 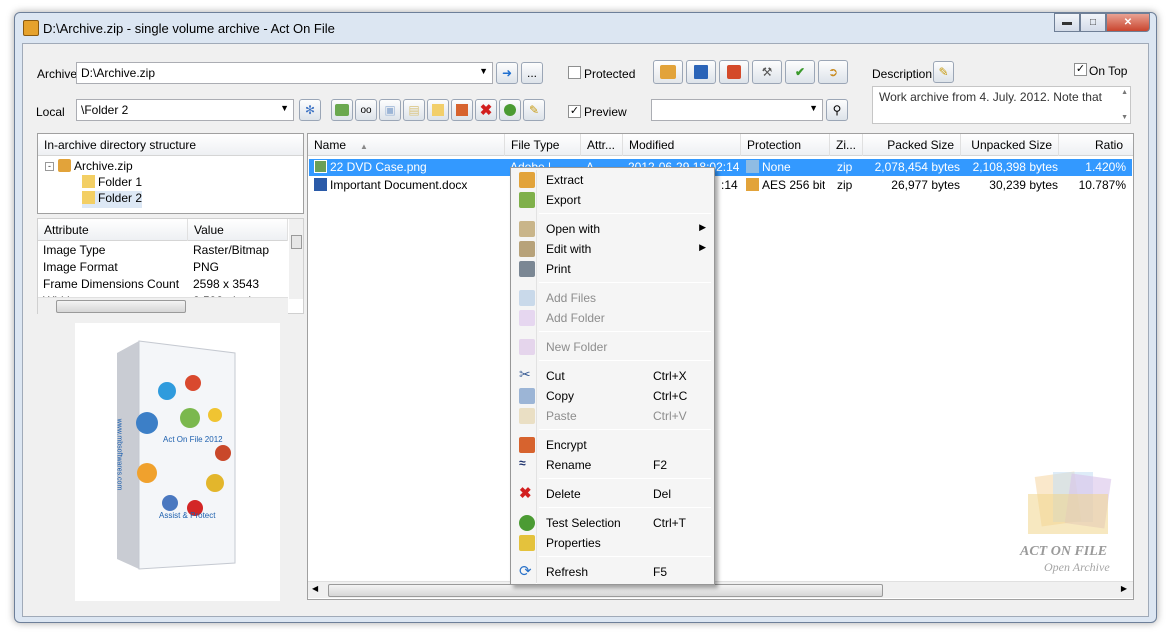 I want to click on menu-item-print: Print, so click(x=612, y=269).